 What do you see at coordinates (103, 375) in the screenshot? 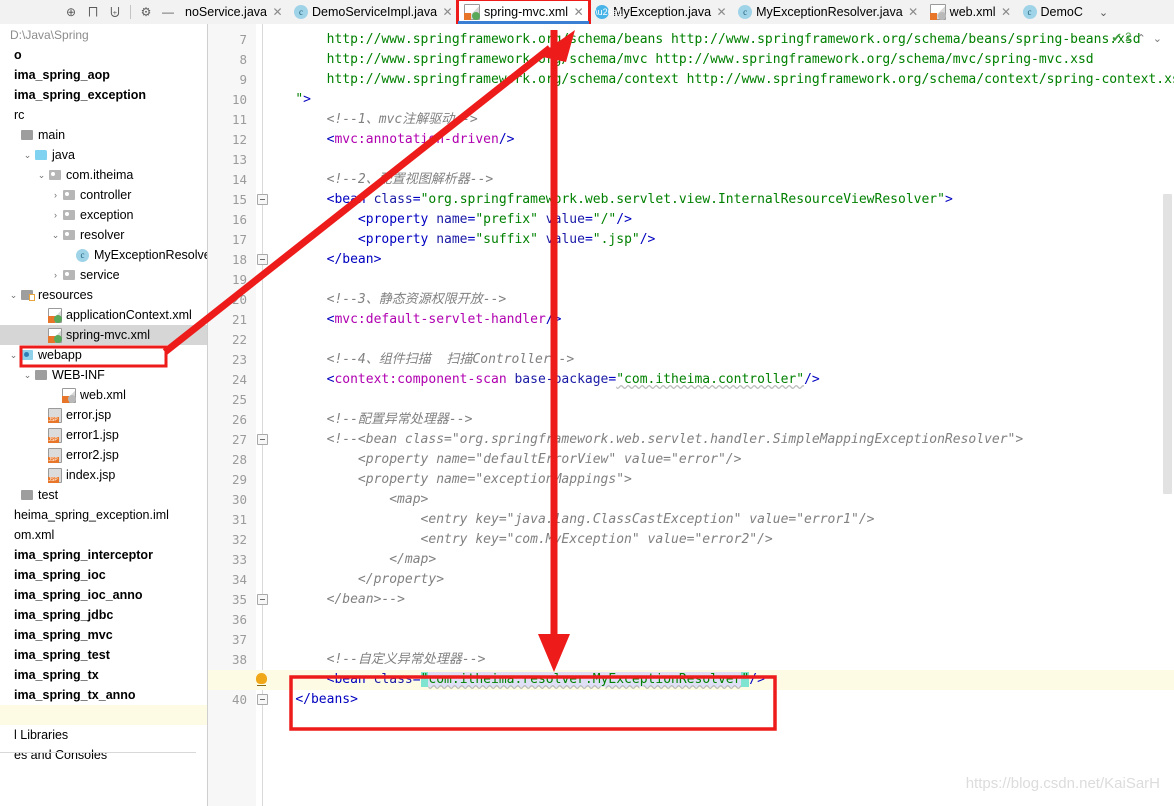
I see `tree-item-web-inf: ⌄ WEB-INF` at bounding box center [103, 375].